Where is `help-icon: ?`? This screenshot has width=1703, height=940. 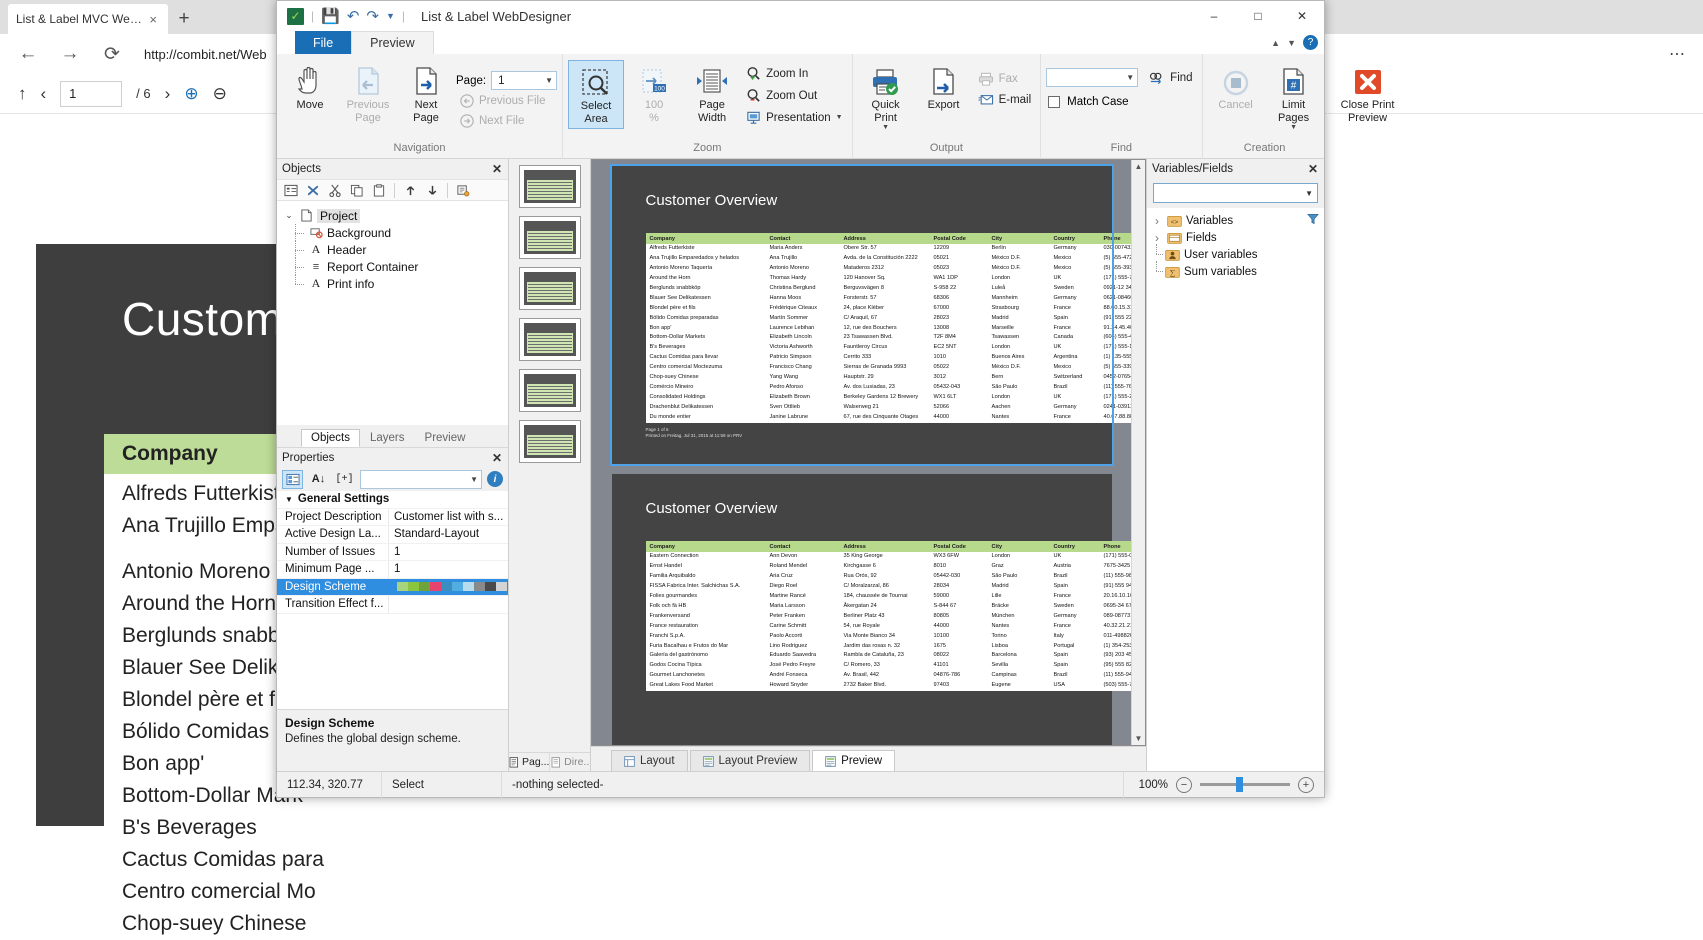
help-icon: ? is located at coordinates (1310, 42).